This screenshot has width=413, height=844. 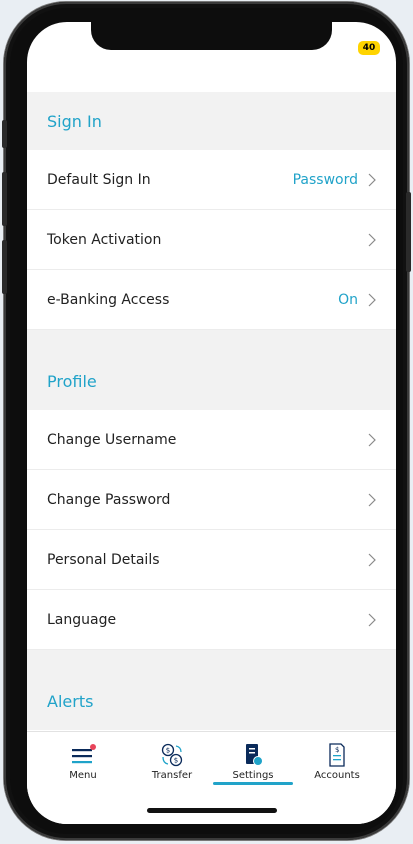 I want to click on power-button, so click(x=408, y=232).